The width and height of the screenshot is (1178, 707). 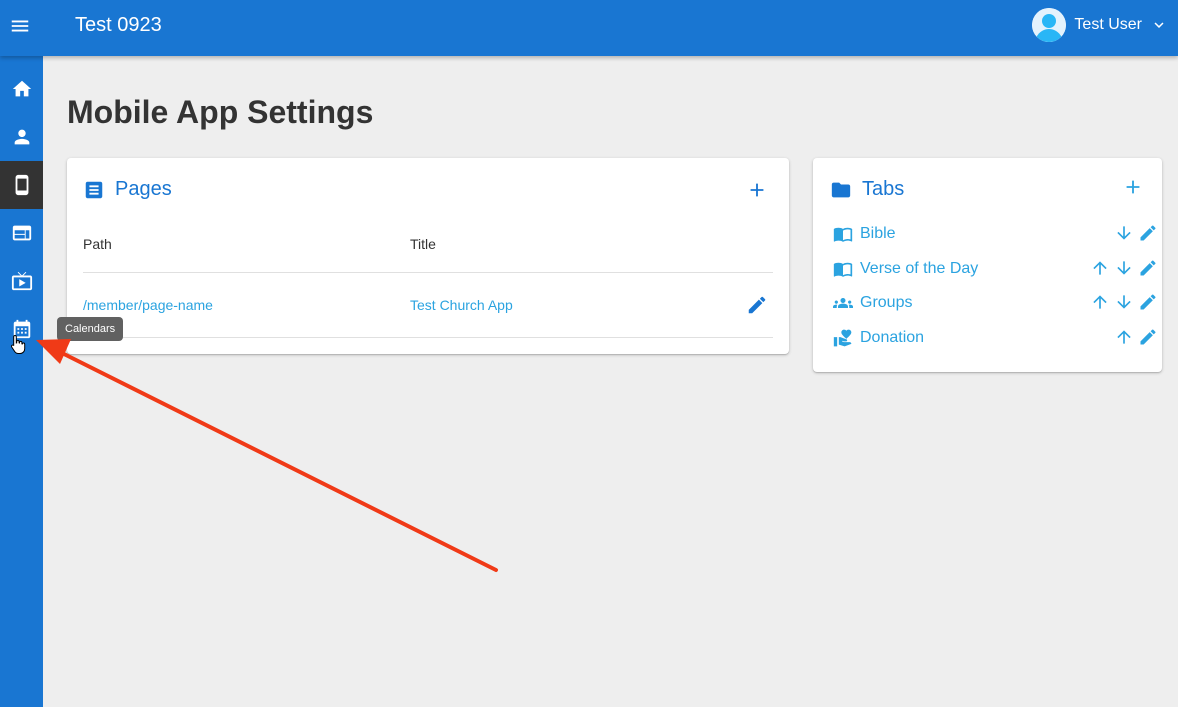 What do you see at coordinates (220, 112) in the screenshot?
I see `page-title: Mobile App Settings` at bounding box center [220, 112].